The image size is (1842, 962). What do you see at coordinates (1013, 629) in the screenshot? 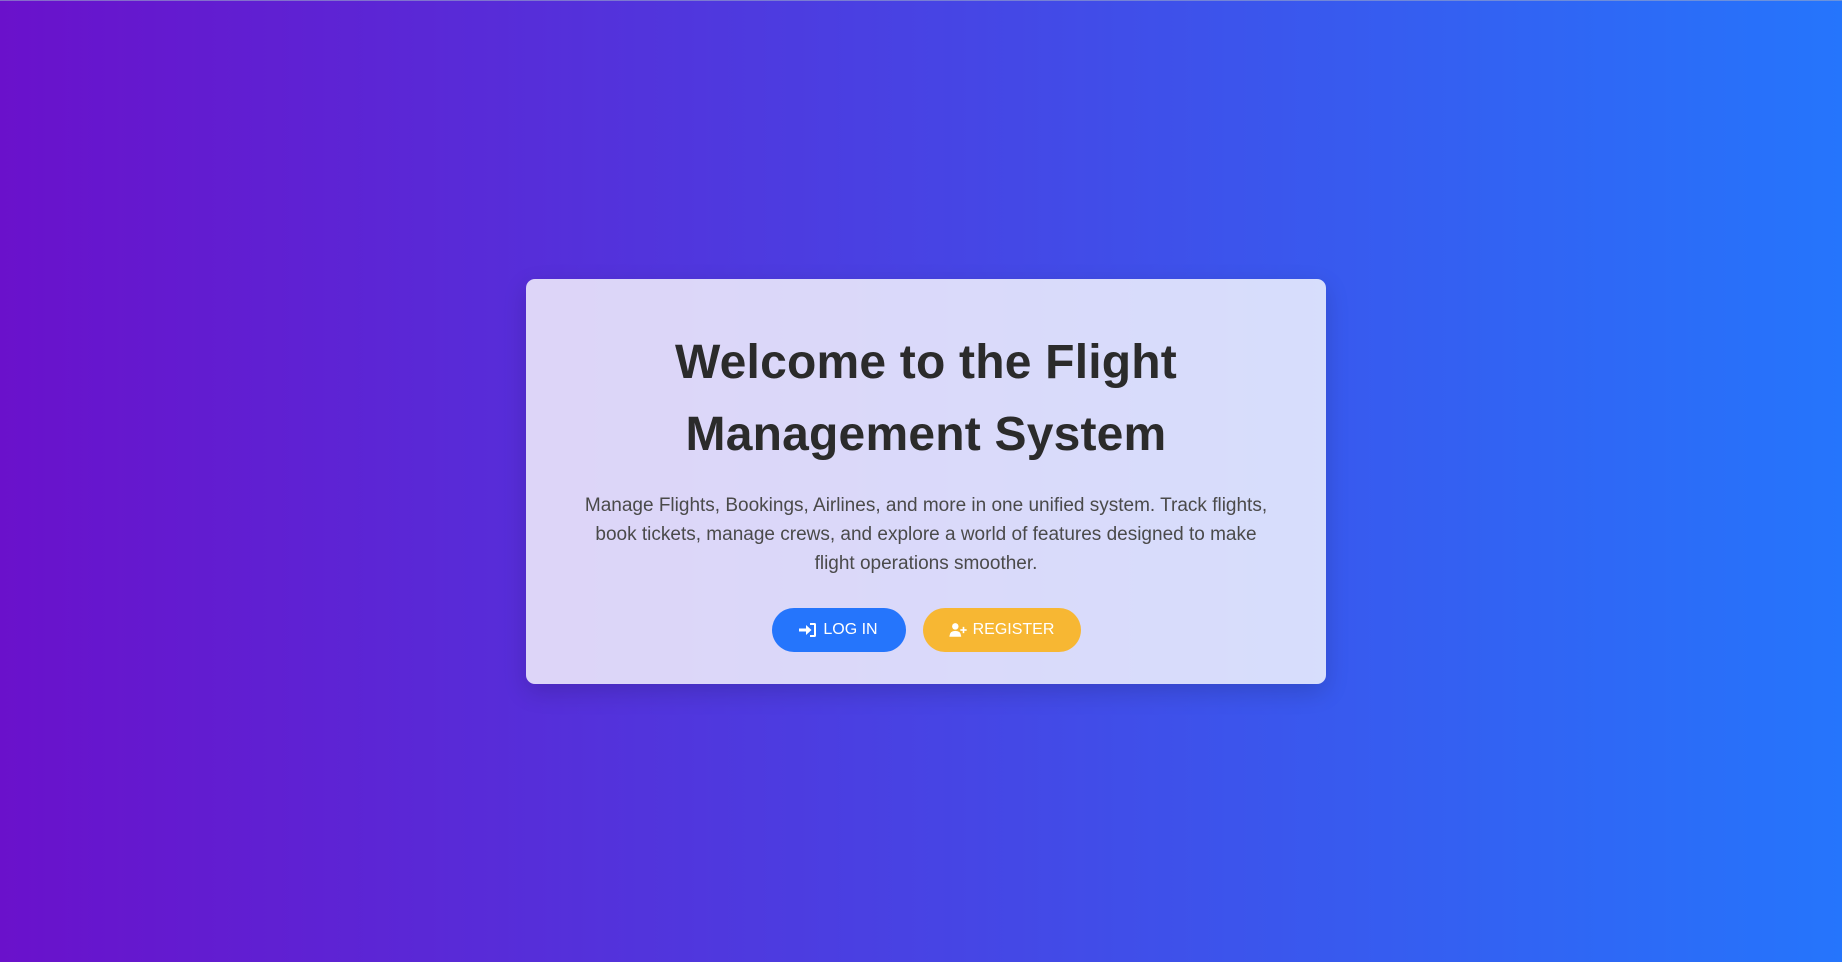
I see `register-button-label: REGISTER` at bounding box center [1013, 629].